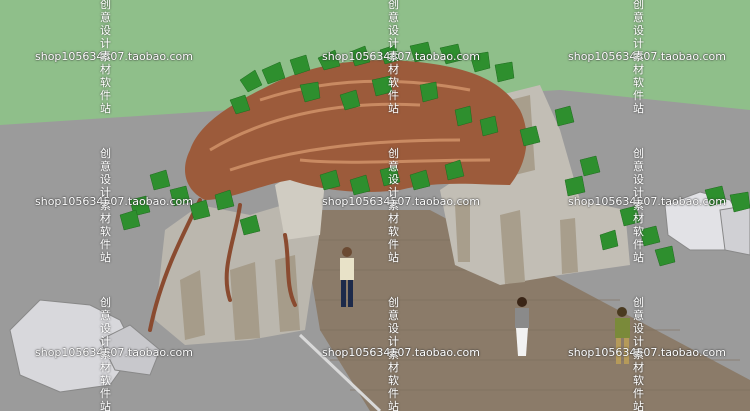 Image resolution: width=750 pixels, height=411 pixels. I want to click on watermark-vertical-4: 创意设计素材软件站, so click(105, 205).